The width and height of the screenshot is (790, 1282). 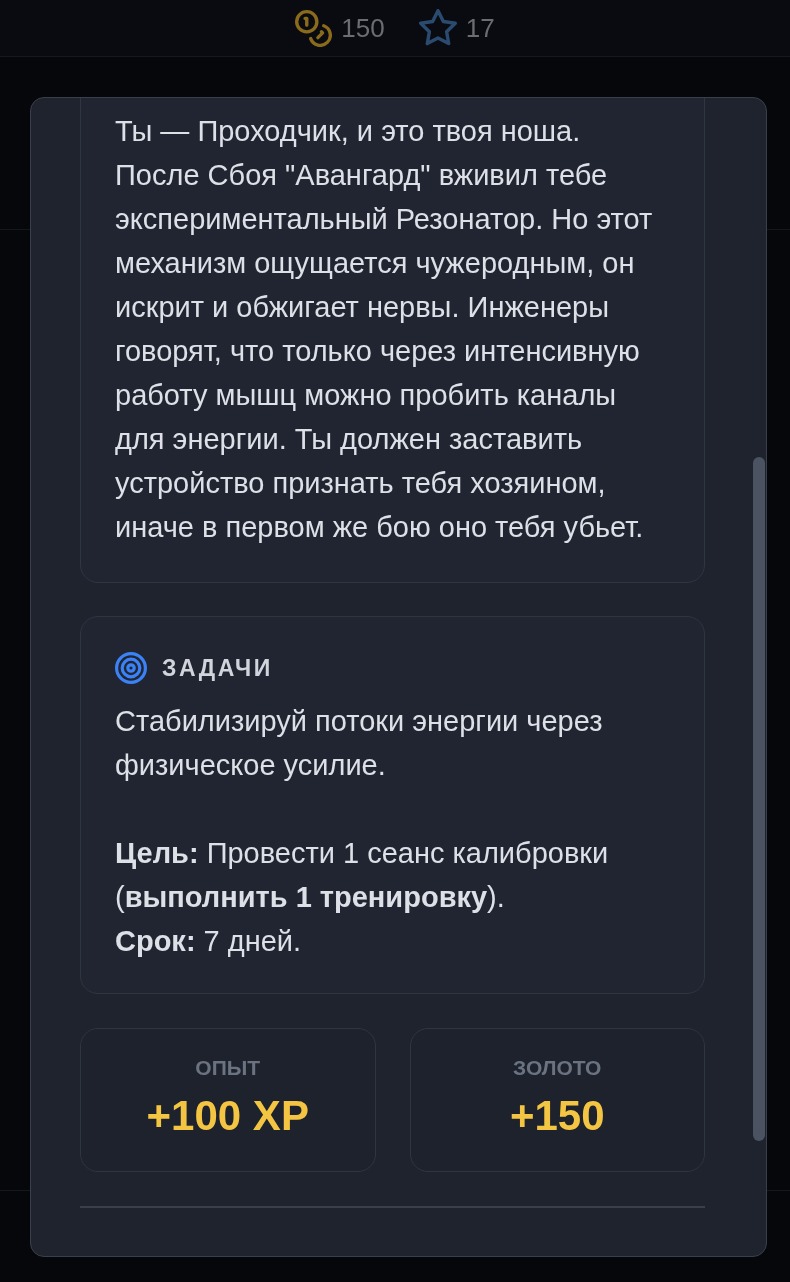 I want to click on scrollbar-thumb, so click(x=759, y=799).